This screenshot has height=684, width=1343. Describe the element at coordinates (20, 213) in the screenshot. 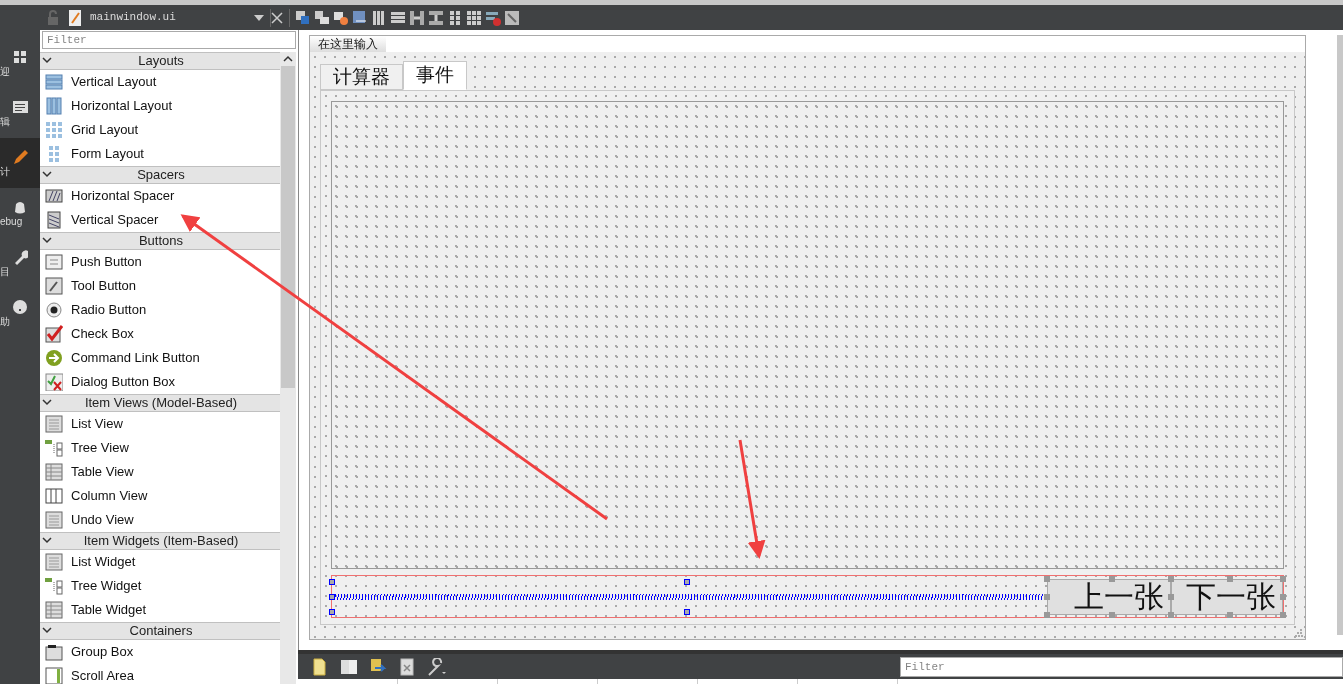

I see `mode-button: ebug` at that location.